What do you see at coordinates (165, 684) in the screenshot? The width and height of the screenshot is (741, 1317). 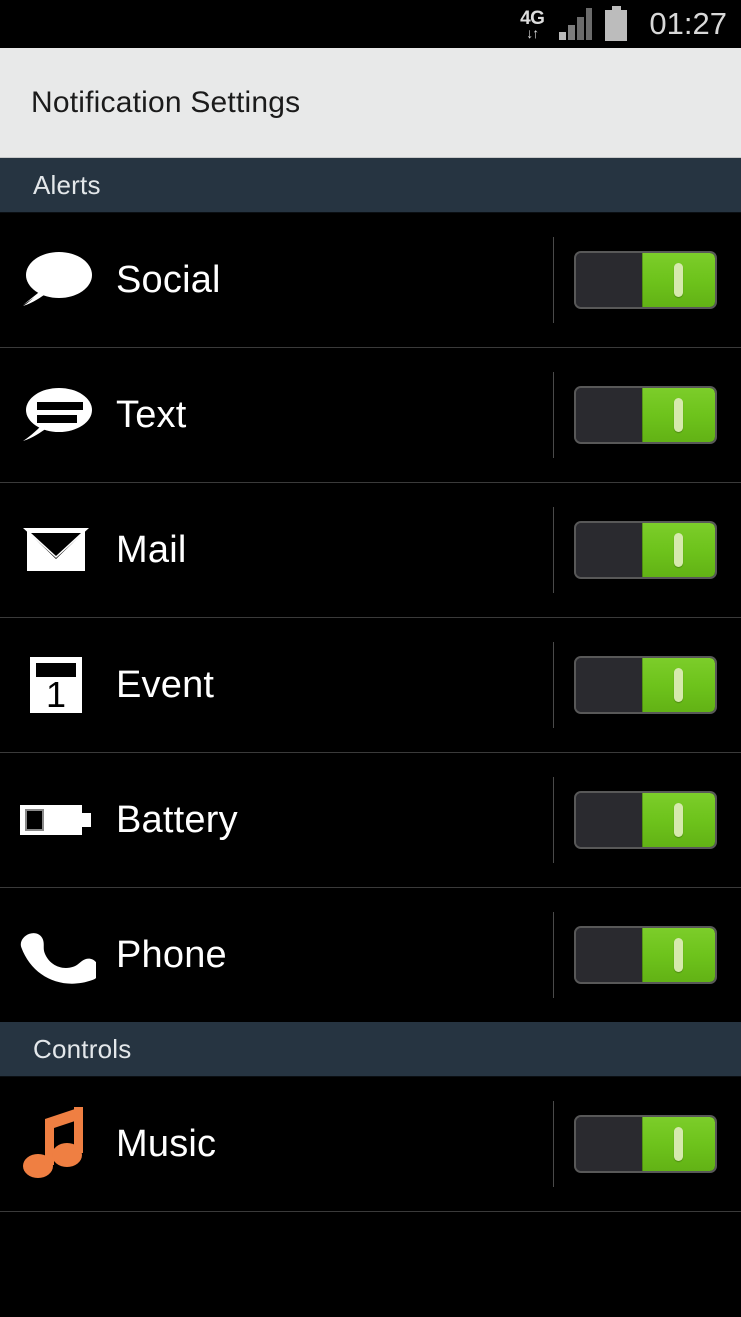 I see `list-item-event-label: Event` at bounding box center [165, 684].